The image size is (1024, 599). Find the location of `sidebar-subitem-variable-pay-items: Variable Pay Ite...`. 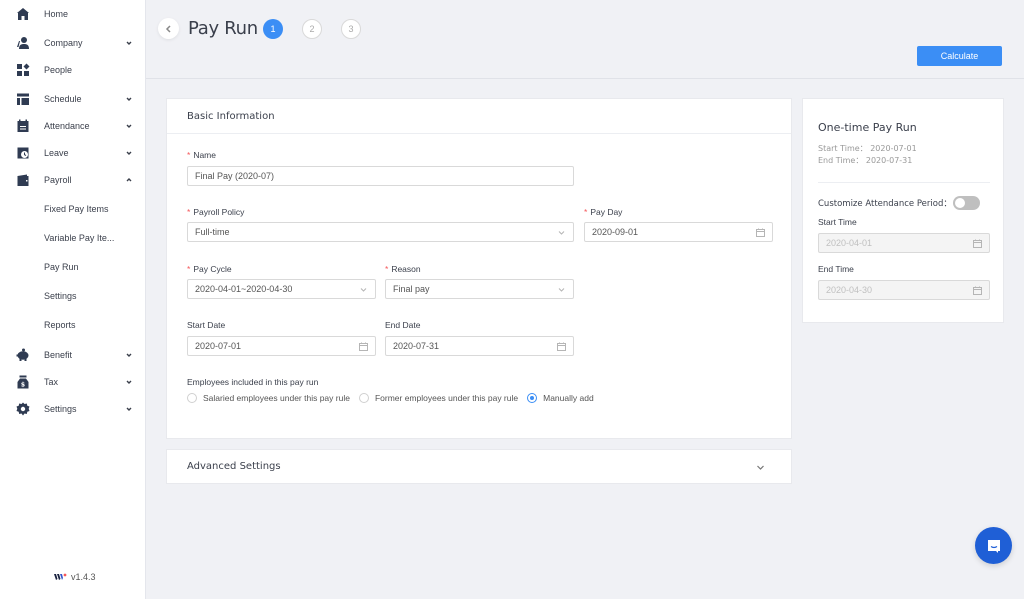

sidebar-subitem-variable-pay-items: Variable Pay Ite... is located at coordinates (73, 238).